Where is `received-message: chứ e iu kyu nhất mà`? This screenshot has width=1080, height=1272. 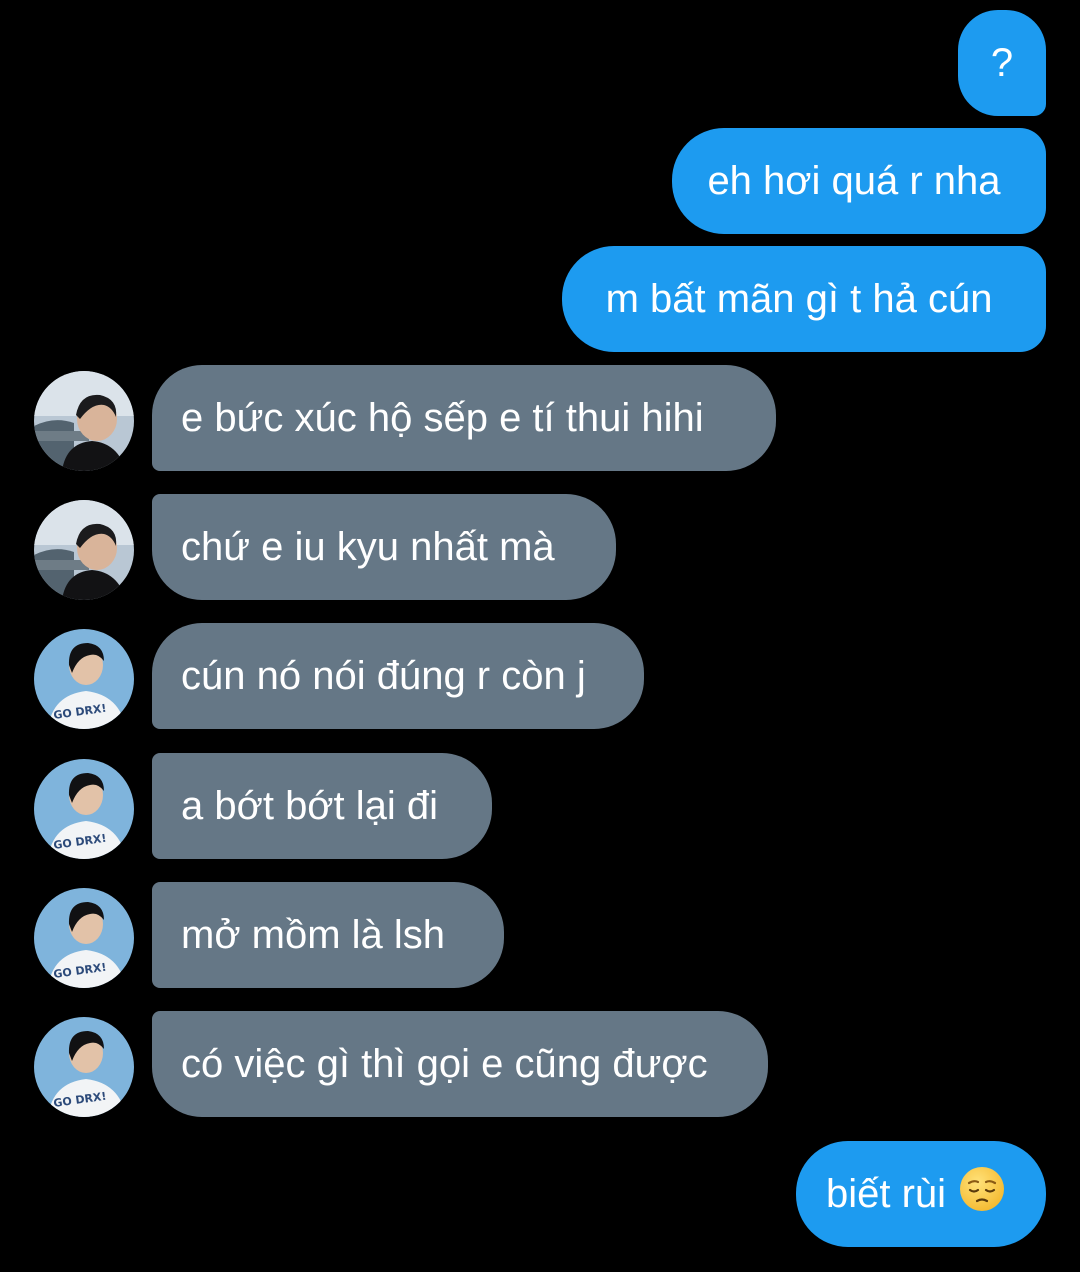 received-message: chứ e iu kyu nhất mà is located at coordinates (384, 547).